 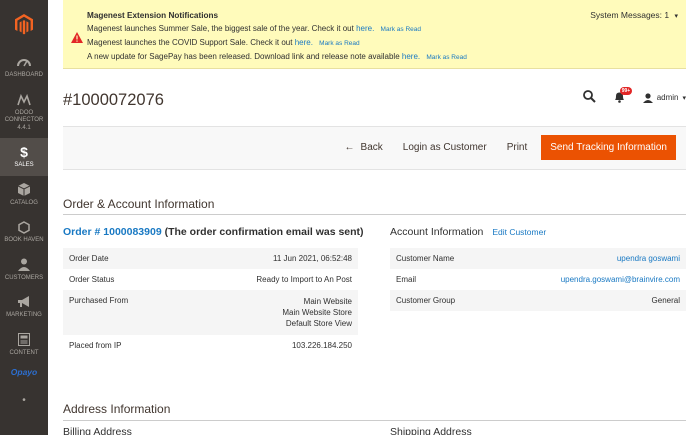 What do you see at coordinates (321, 345) in the screenshot?
I see `placed-from-ip-value: 103.226.184.250` at bounding box center [321, 345].